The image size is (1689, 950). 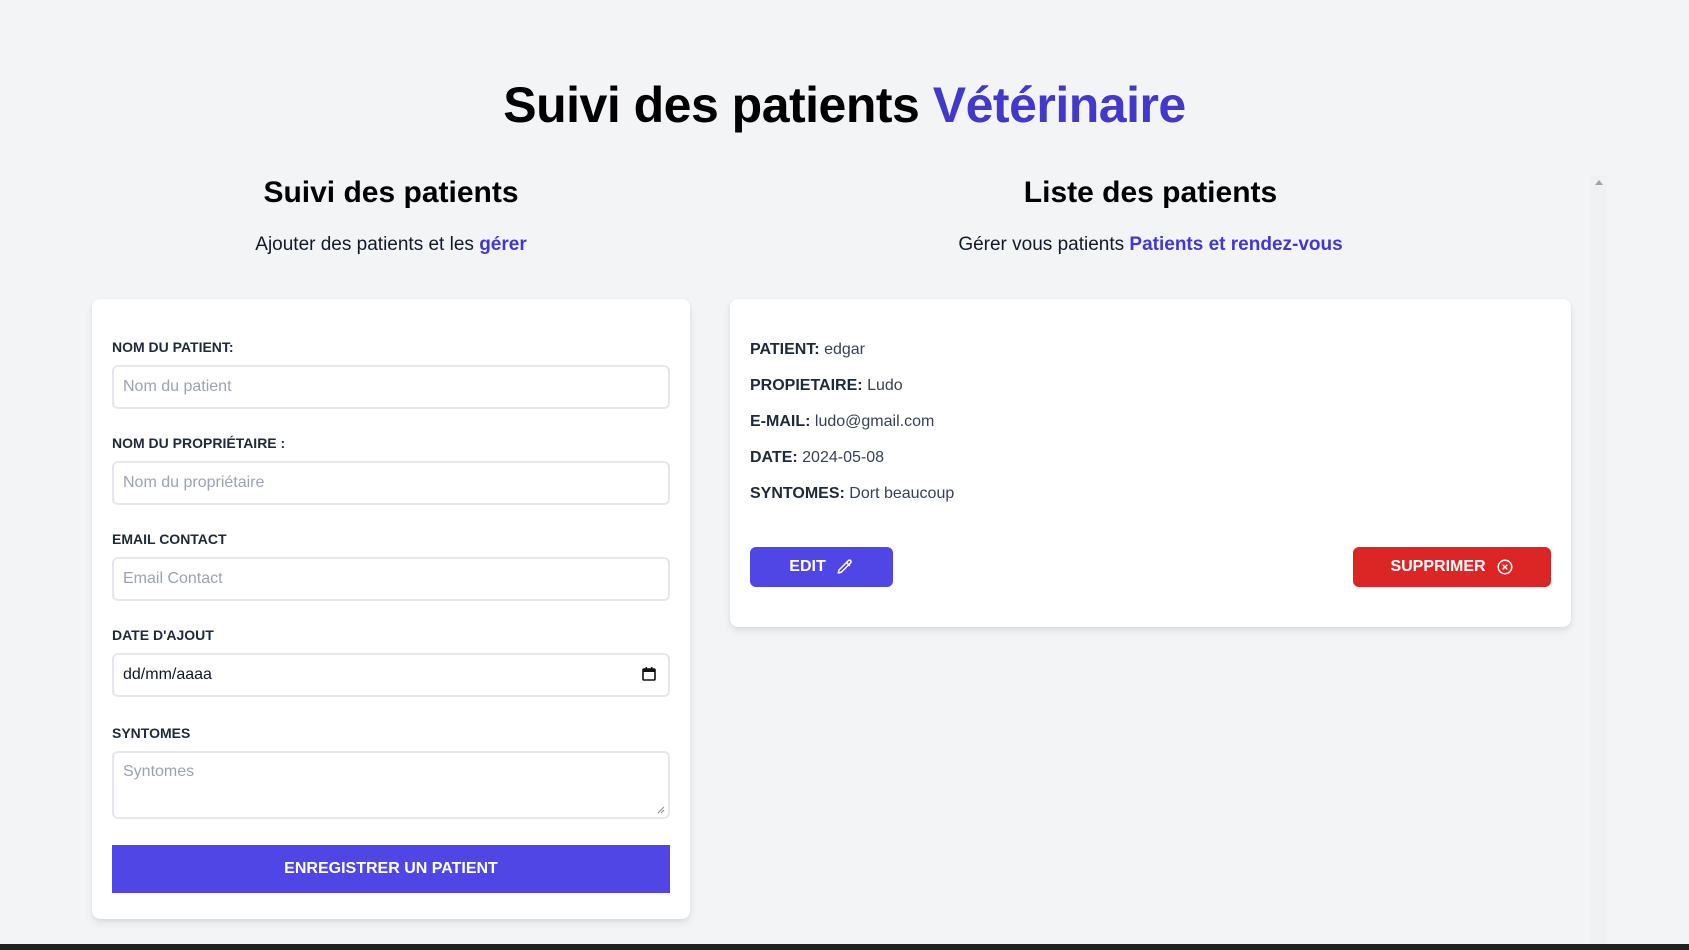 I want to click on bottom-edge-bar, so click(x=844, y=947).